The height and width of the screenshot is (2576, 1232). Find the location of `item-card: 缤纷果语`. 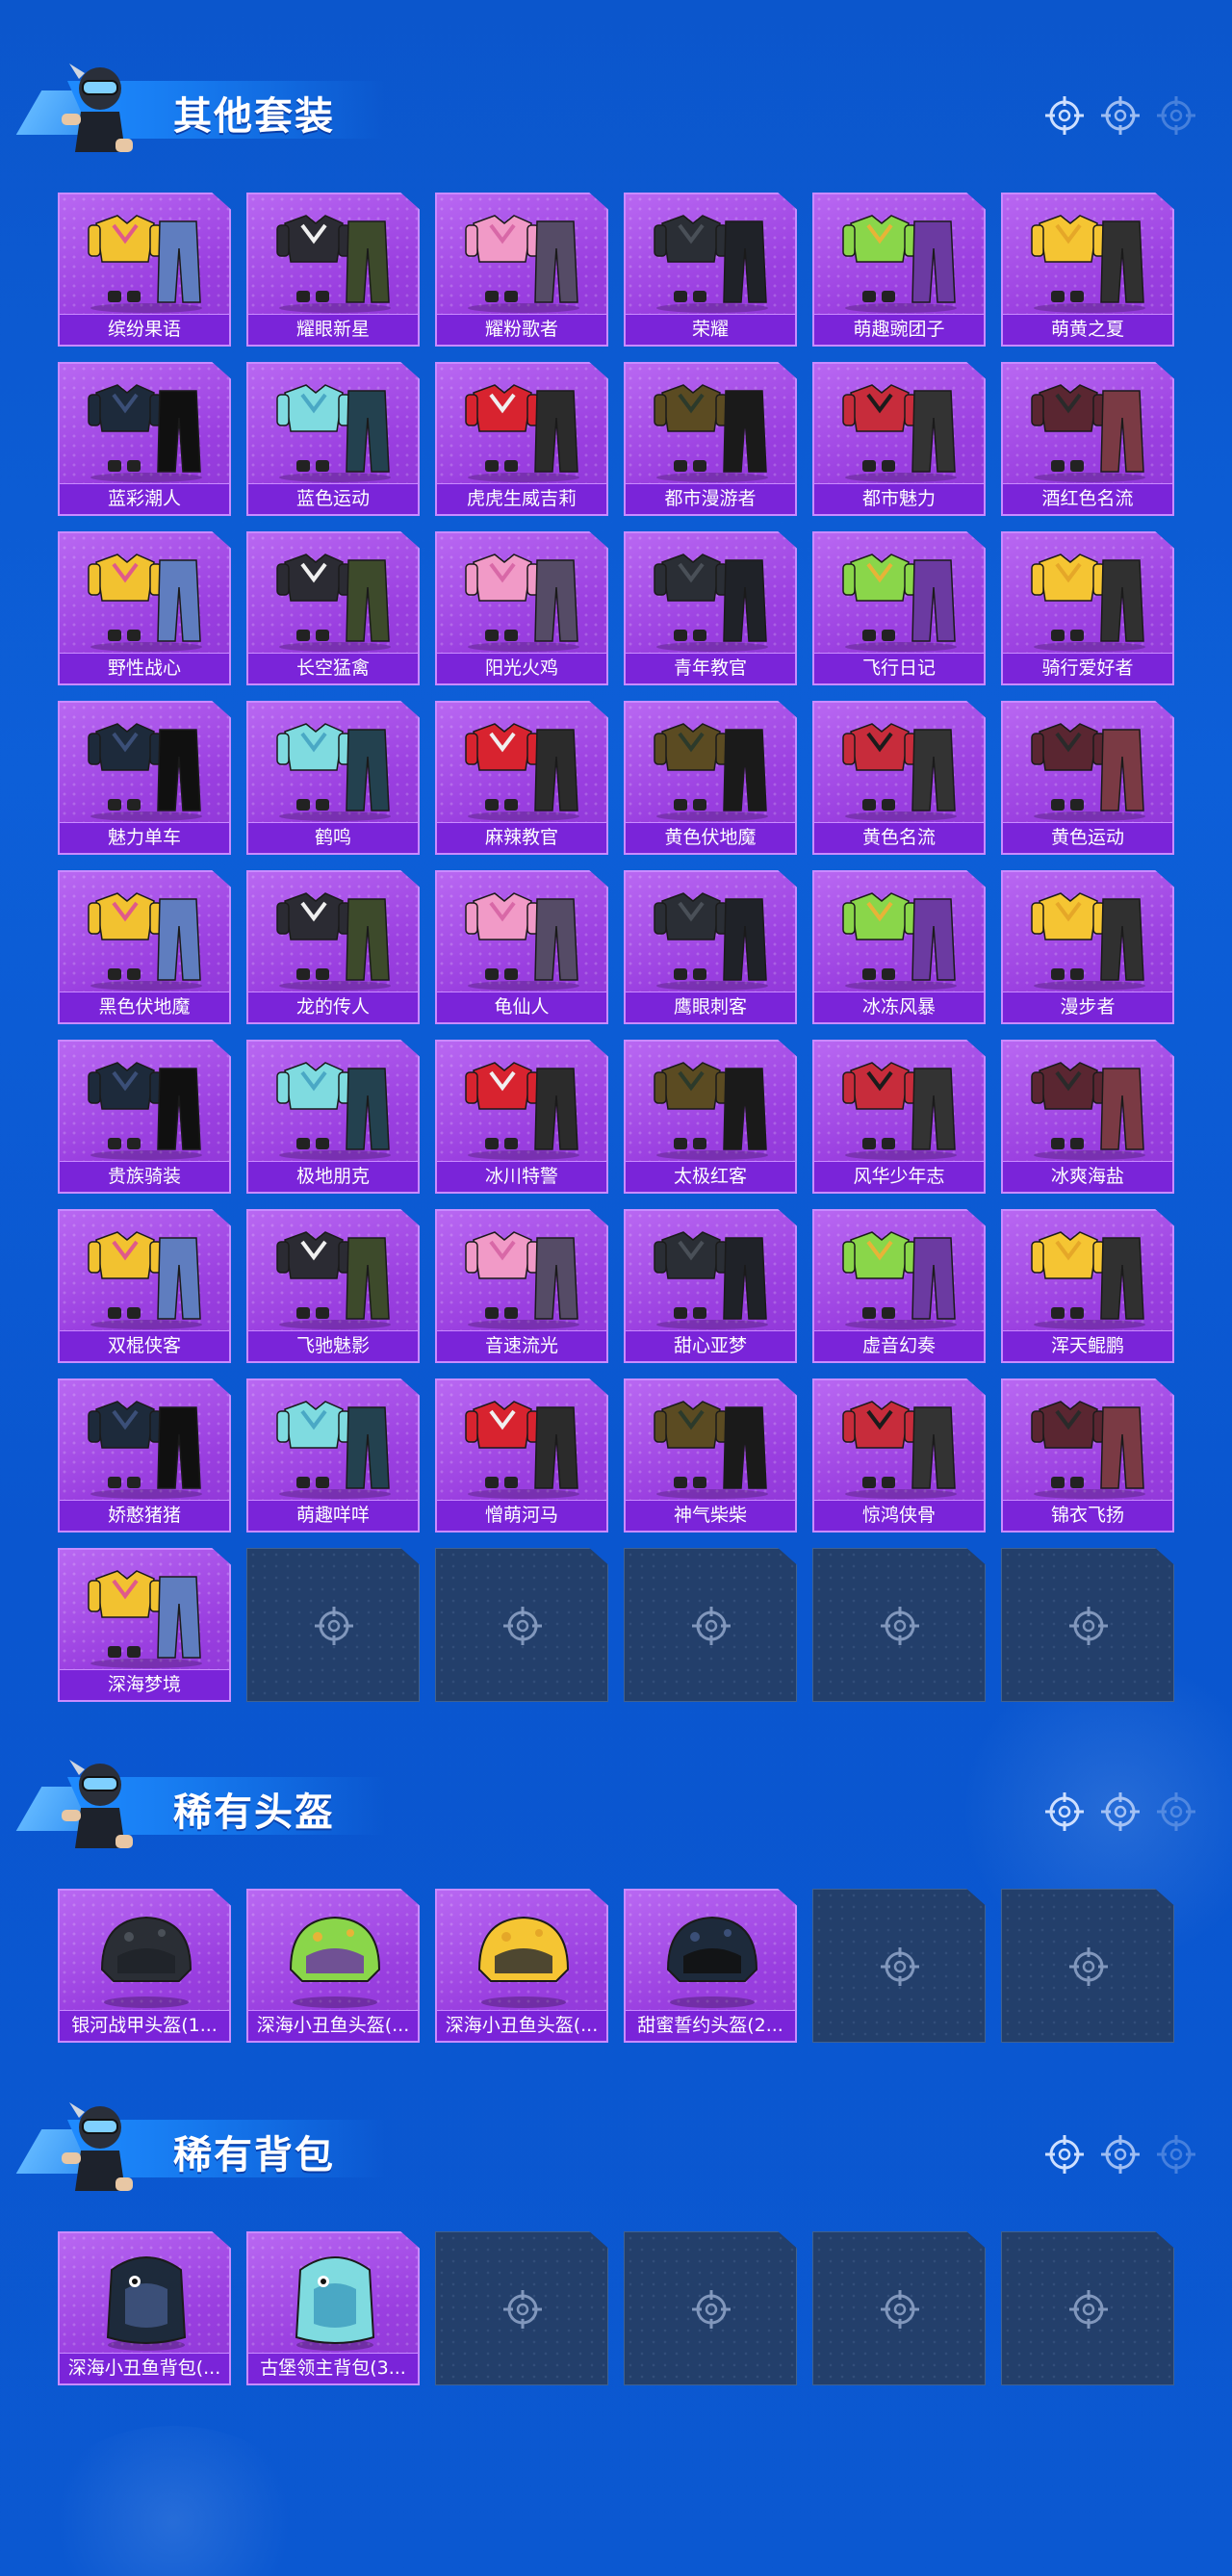

item-card: 缤纷果语 is located at coordinates (144, 270).